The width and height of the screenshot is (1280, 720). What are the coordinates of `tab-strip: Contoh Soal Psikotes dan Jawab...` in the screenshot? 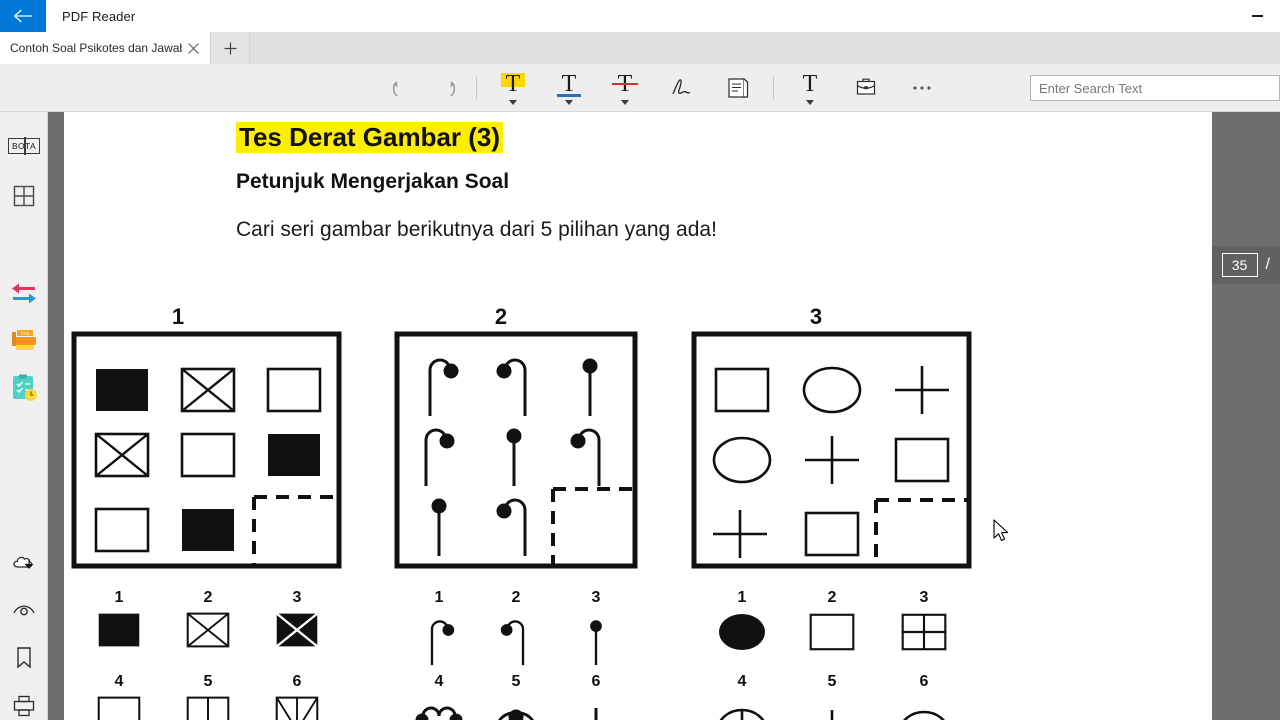 It's located at (640, 48).